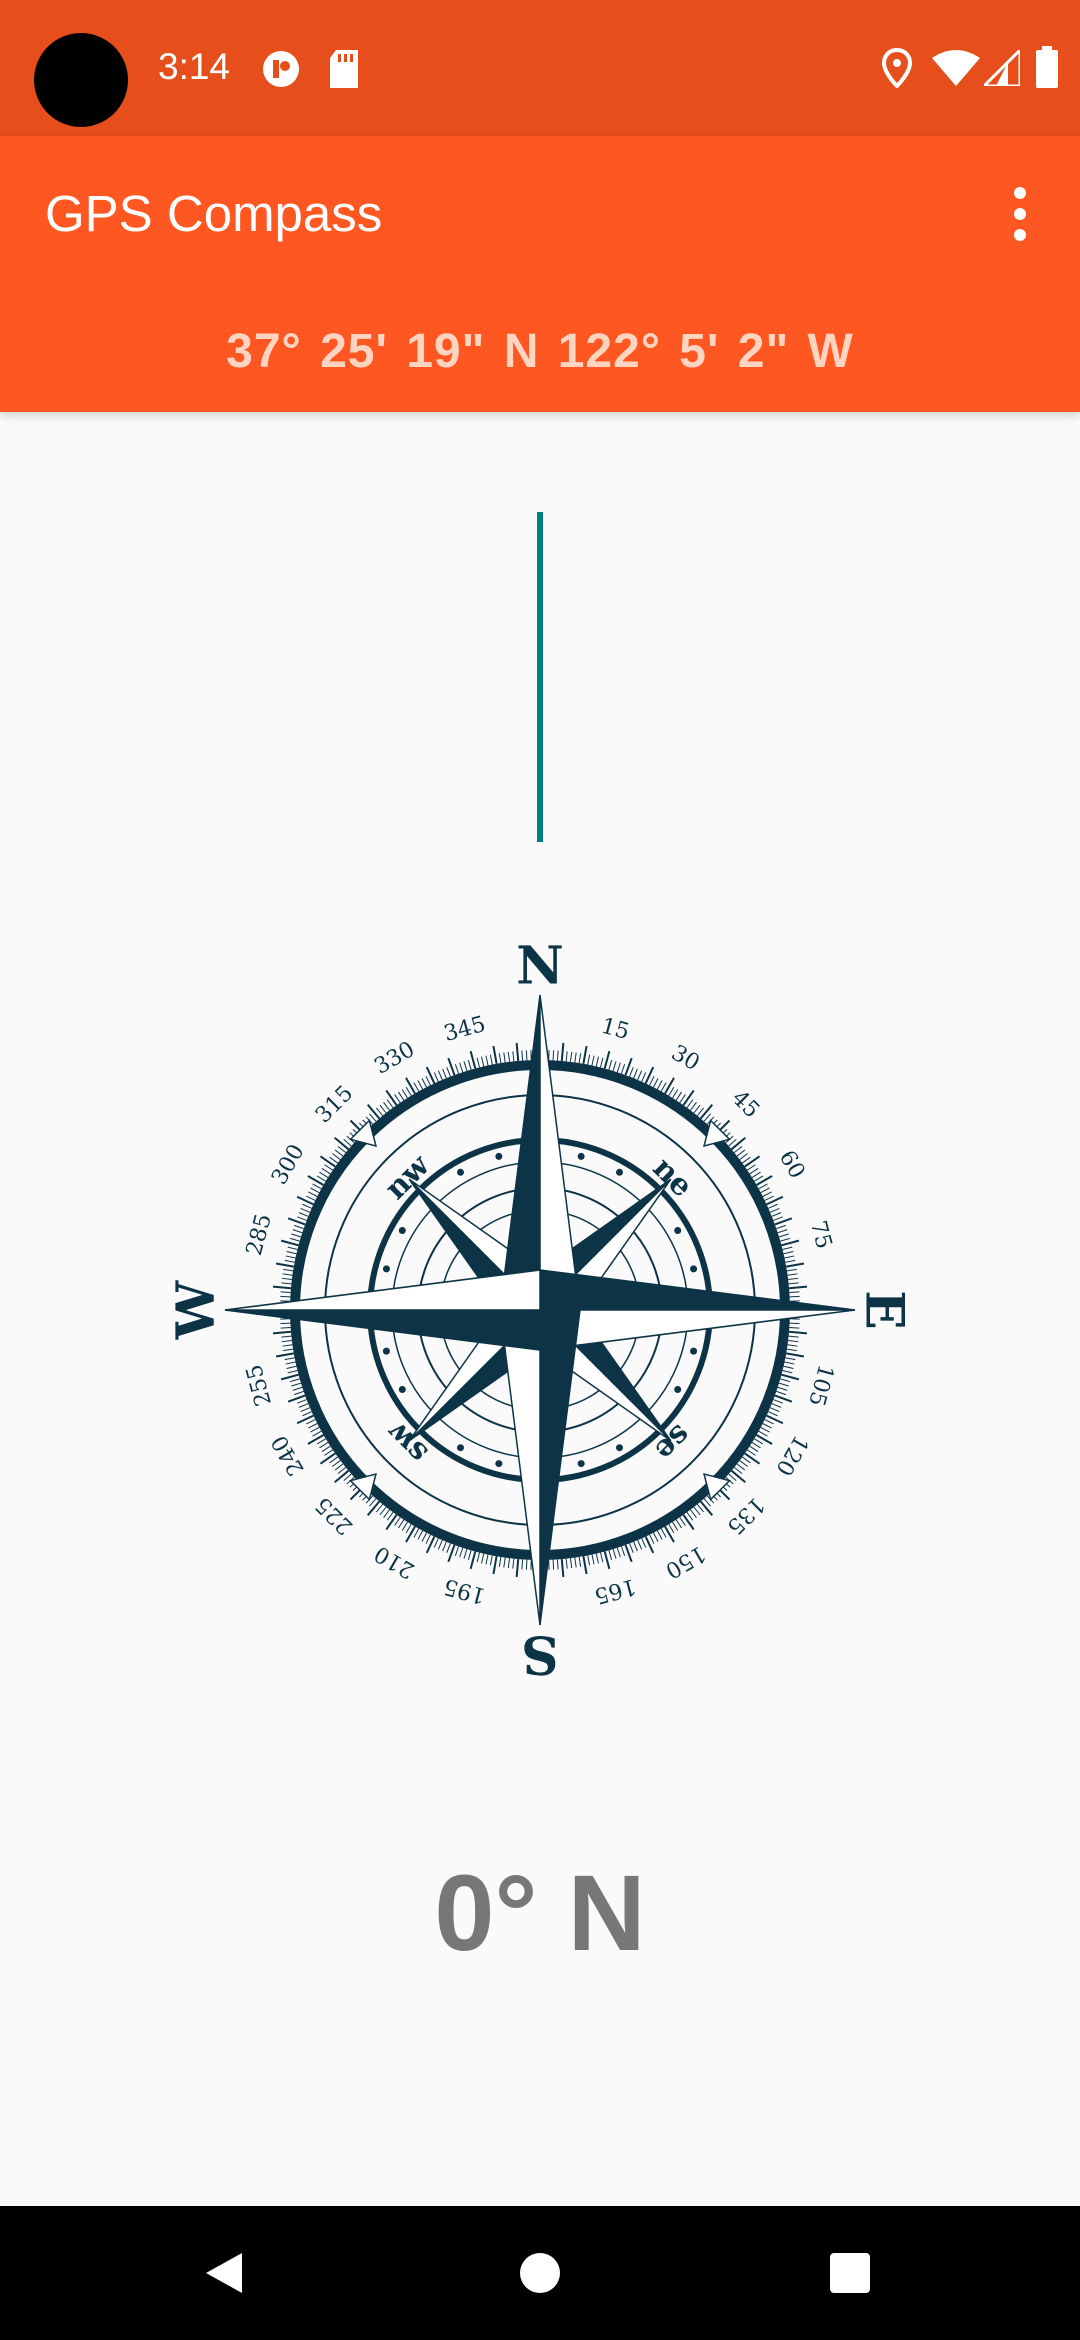 This screenshot has height=2340, width=1080. Describe the element at coordinates (1002, 68) in the screenshot. I see `signal-icon` at that location.